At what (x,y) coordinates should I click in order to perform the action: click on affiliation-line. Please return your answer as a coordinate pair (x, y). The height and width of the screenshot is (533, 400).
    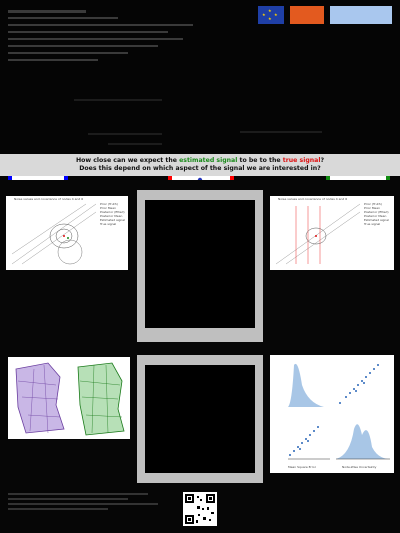
    Looking at the image, I should click on (88, 32).